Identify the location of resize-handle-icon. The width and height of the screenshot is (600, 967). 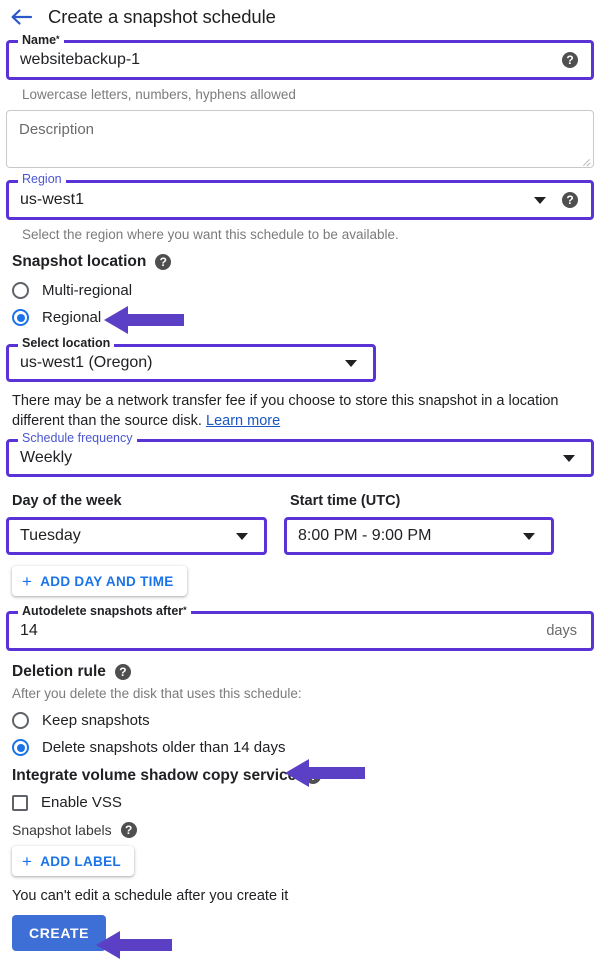
(585, 160).